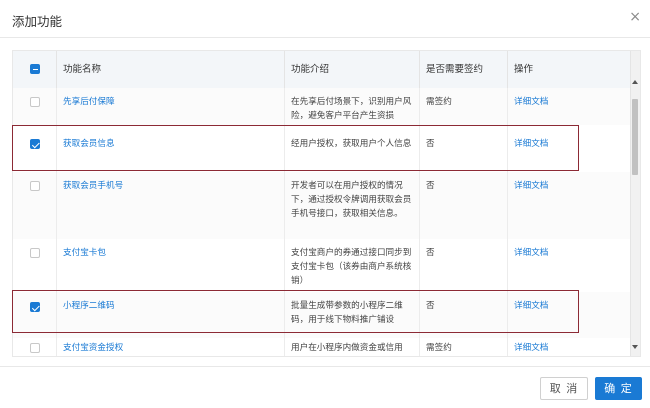 Image resolution: width=650 pixels, height=408 pixels. Describe the element at coordinates (352, 347) in the screenshot. I see `feature-desc: 用户在小程序内做资金或信用` at that location.